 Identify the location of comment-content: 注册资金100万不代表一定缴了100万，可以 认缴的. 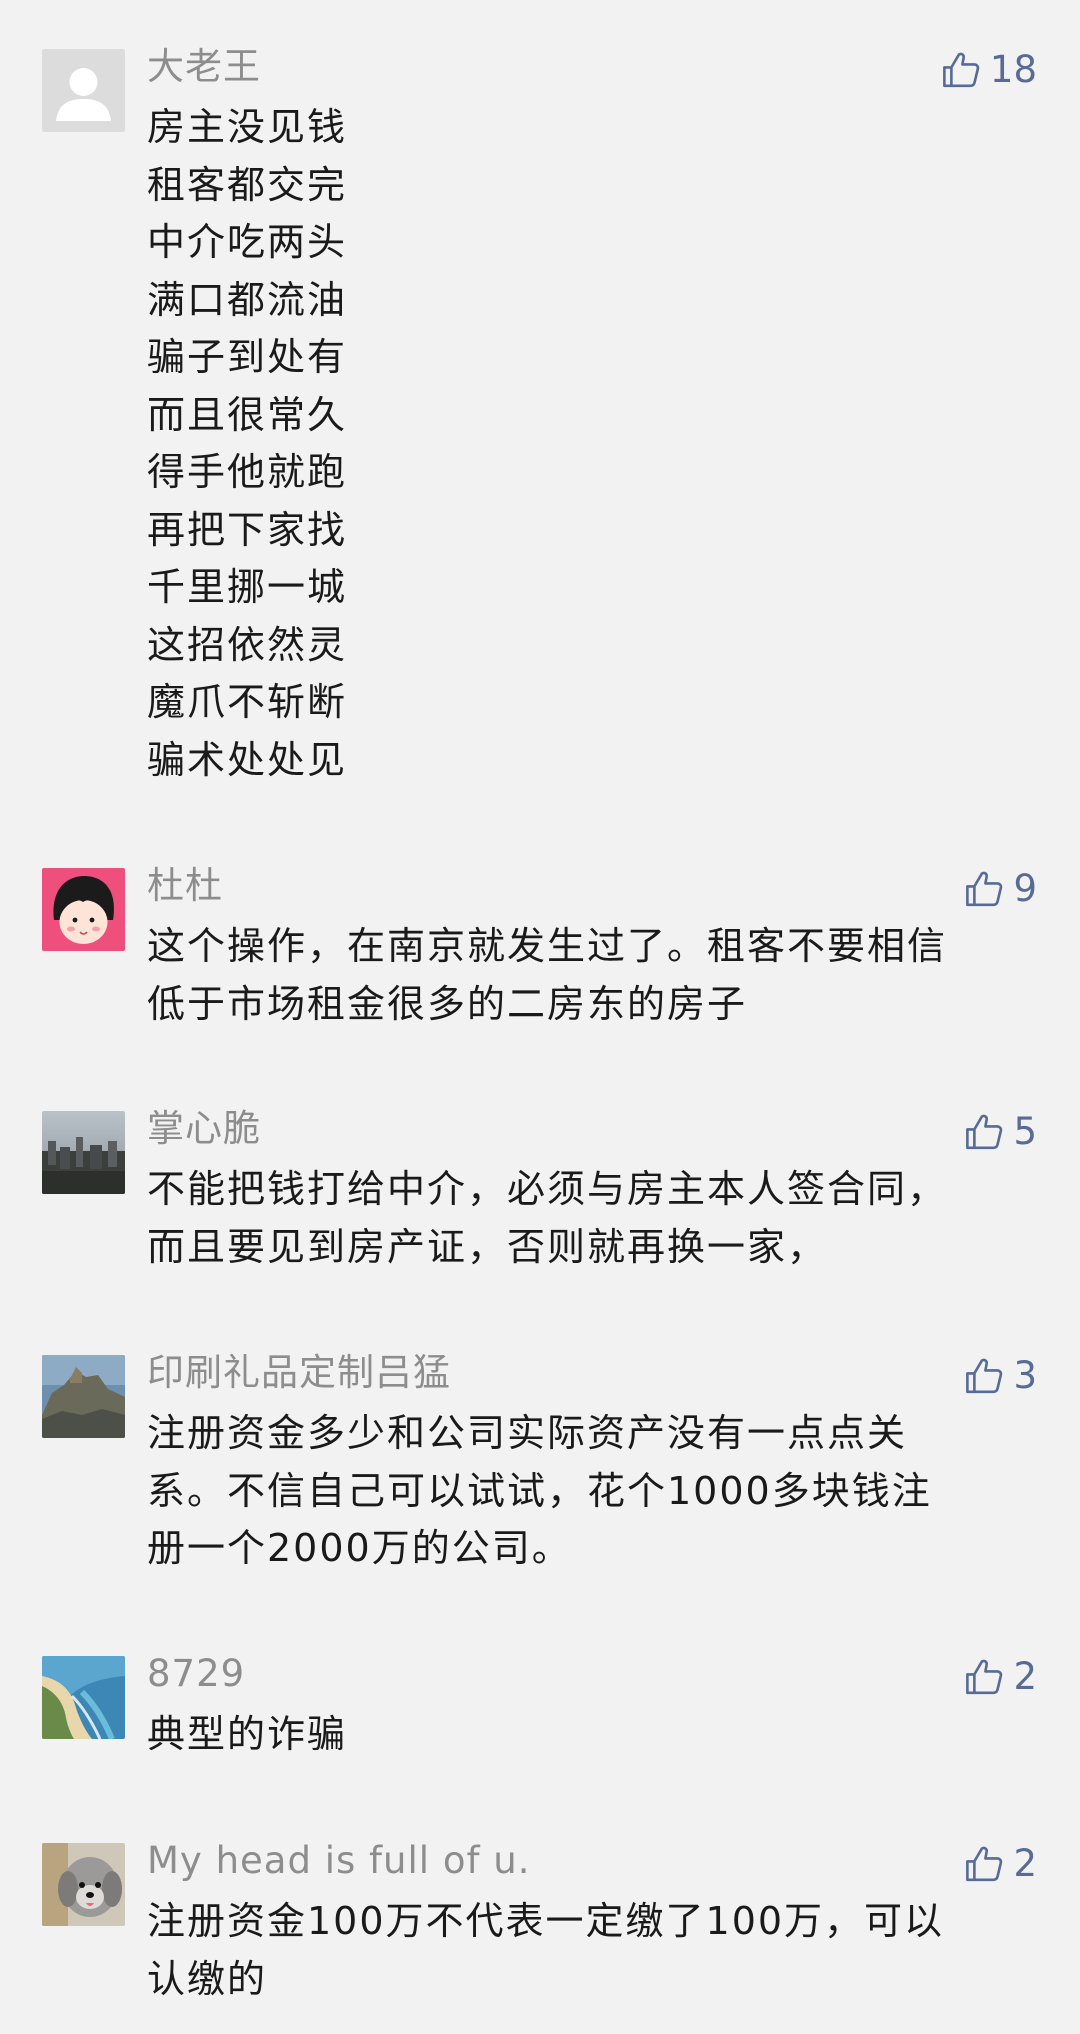
(592, 1950).